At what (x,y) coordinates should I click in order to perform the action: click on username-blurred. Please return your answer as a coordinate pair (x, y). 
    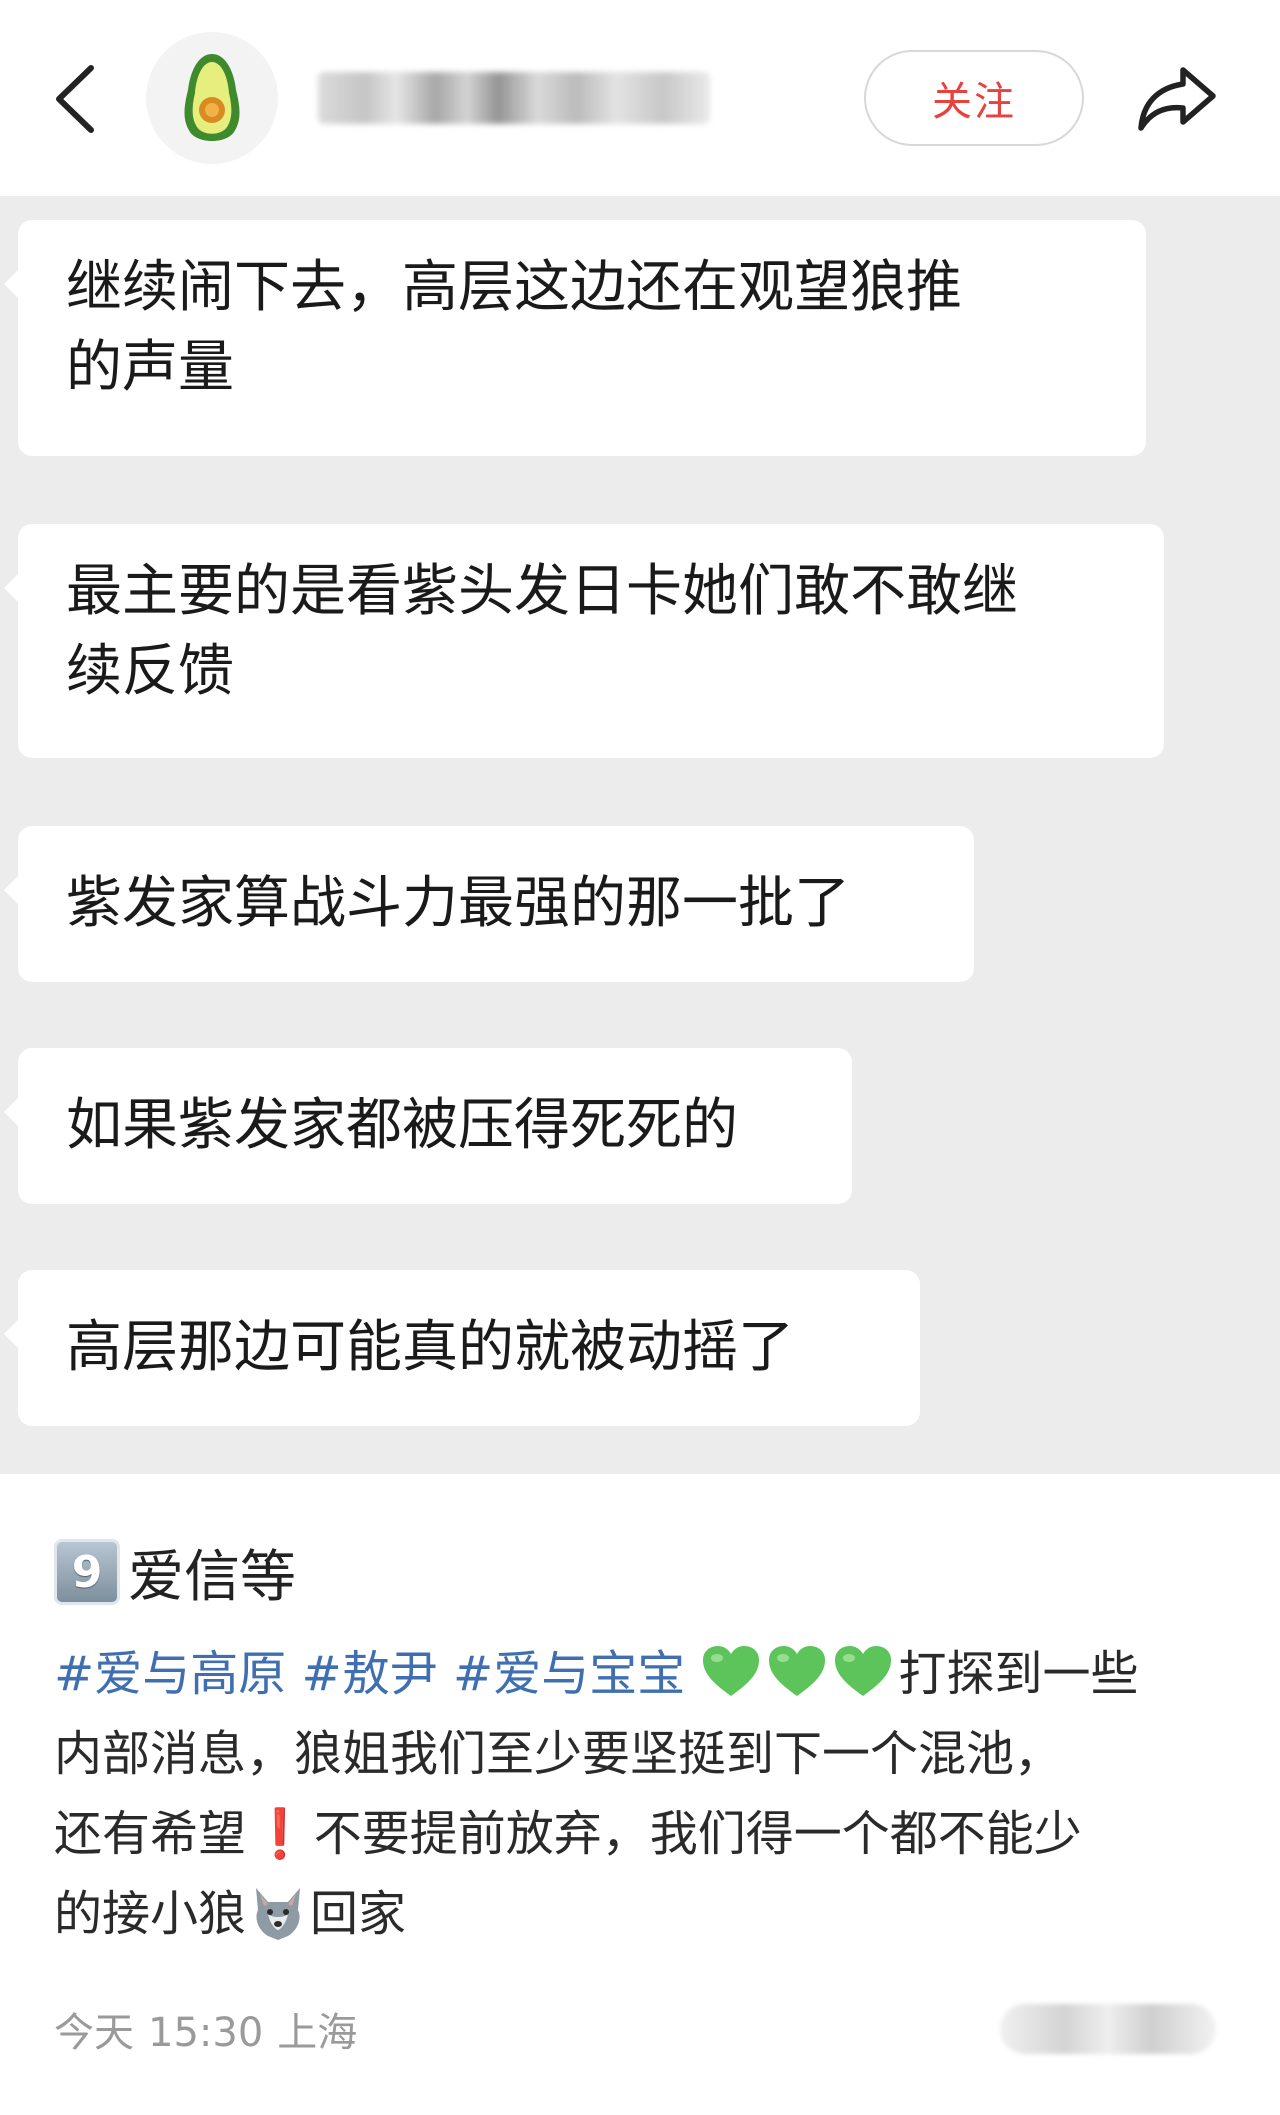
    Looking at the image, I should click on (514, 98).